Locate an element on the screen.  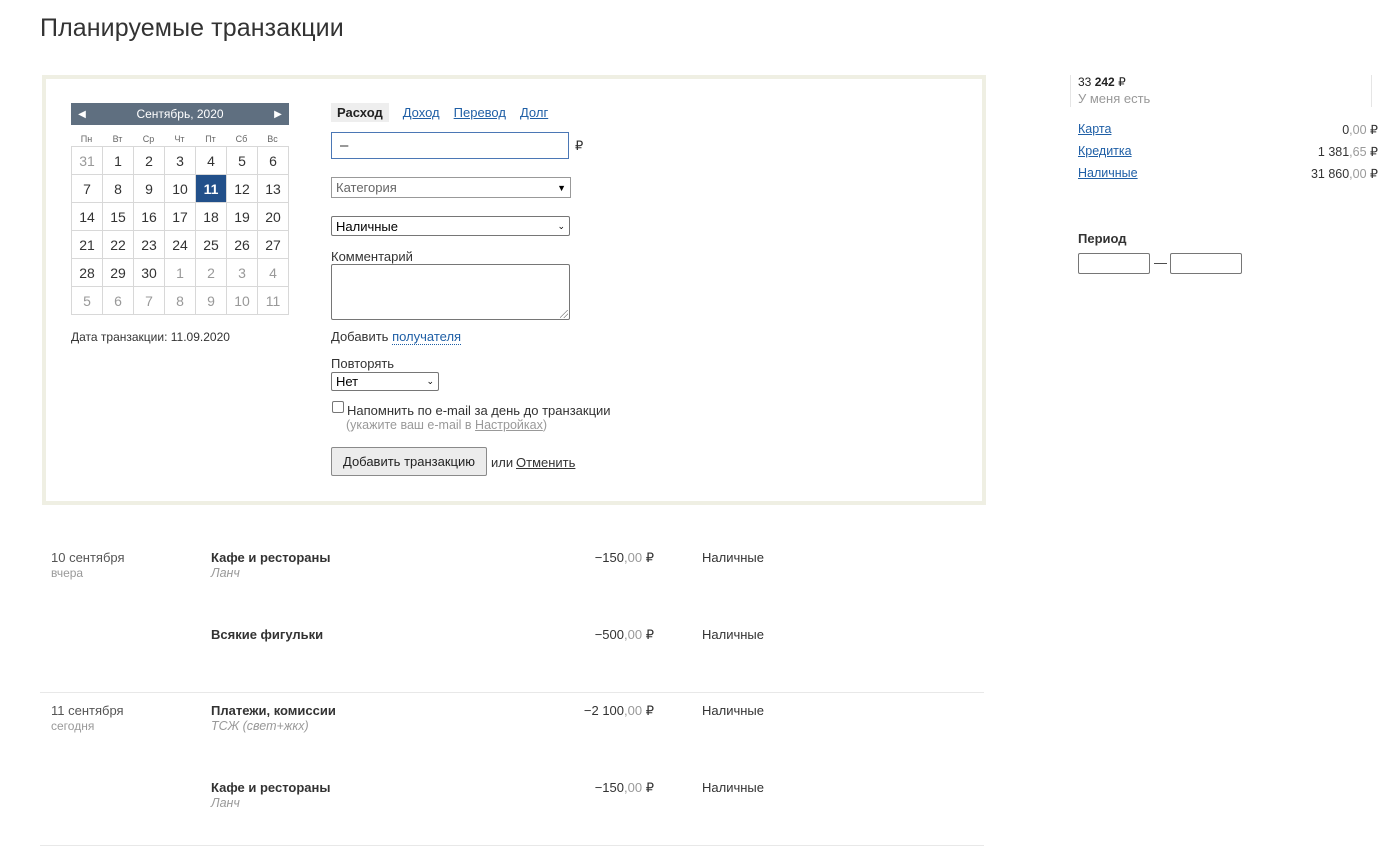
transaction-category: Всякие фигульки is located at coordinates (267, 634).